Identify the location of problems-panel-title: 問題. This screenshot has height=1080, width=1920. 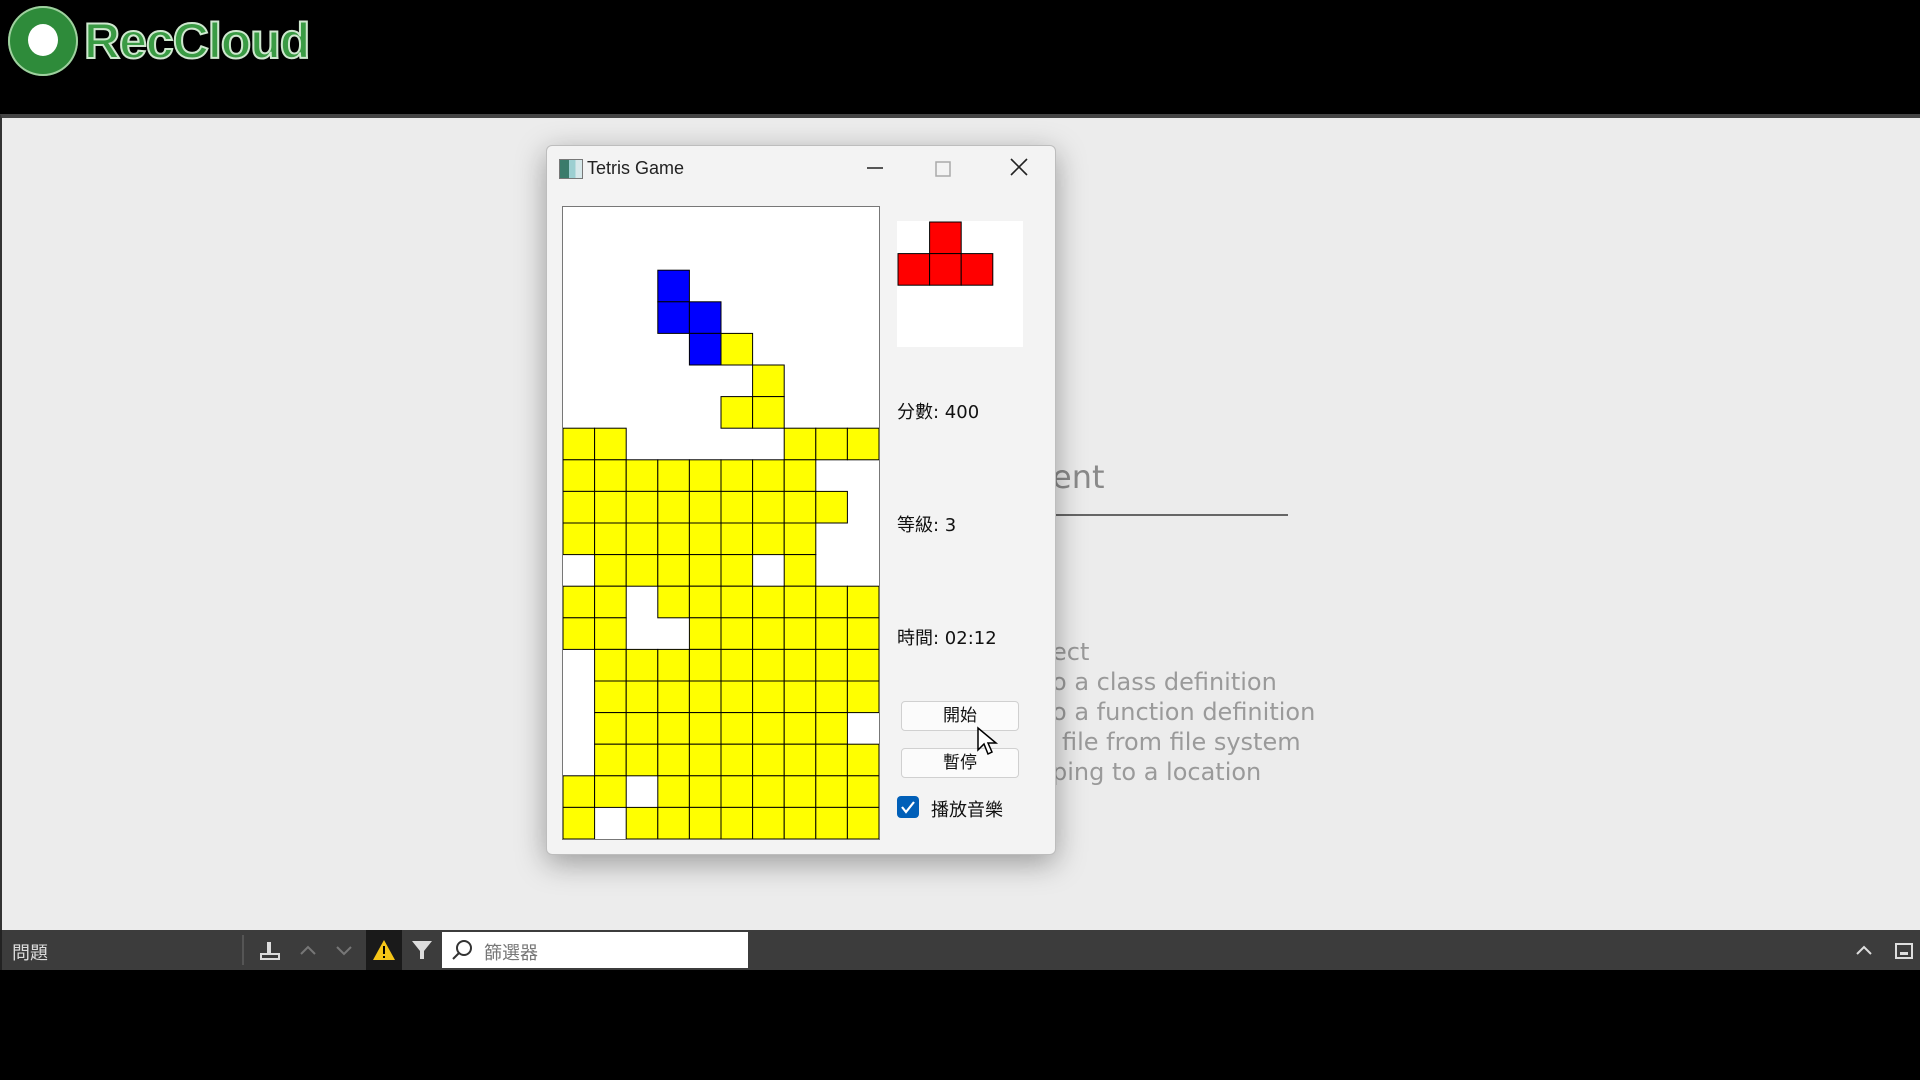
(30, 952).